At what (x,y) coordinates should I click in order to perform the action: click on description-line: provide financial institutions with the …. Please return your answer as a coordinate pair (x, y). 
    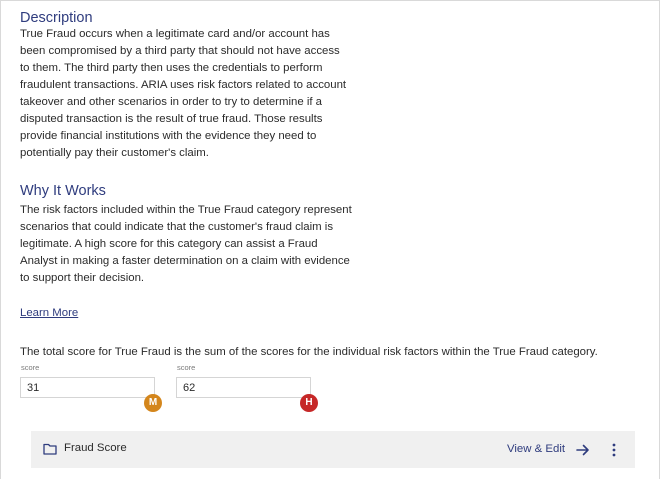
    Looking at the image, I should click on (168, 136).